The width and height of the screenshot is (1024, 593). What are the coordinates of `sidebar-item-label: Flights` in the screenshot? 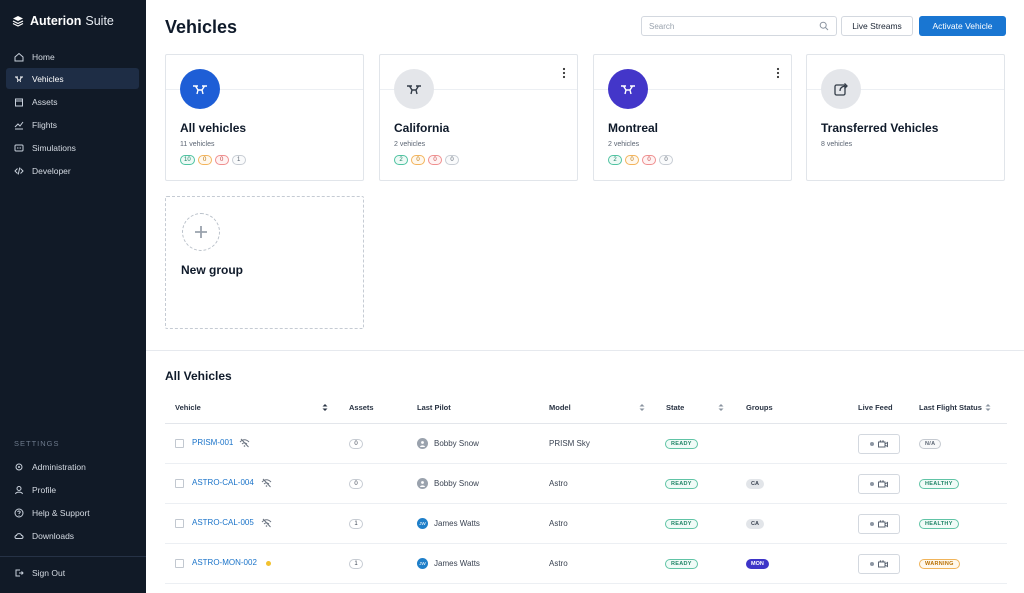 It's located at (45, 124).